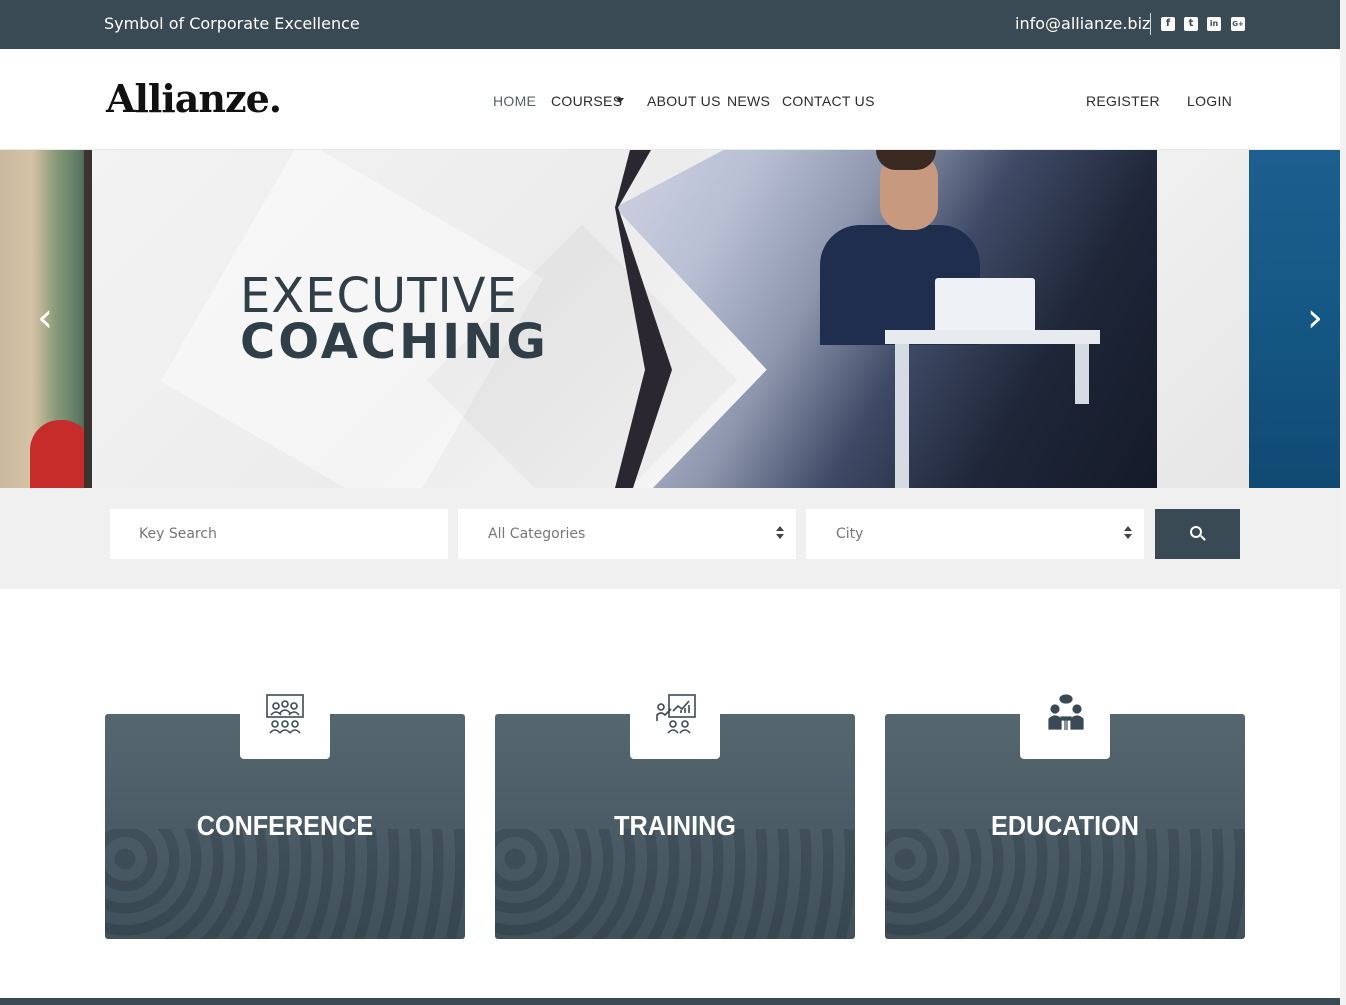  I want to click on nav-news: NEWS, so click(748, 101).